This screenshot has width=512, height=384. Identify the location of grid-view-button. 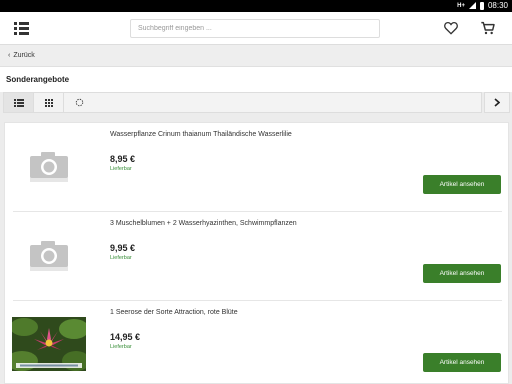
(49, 102).